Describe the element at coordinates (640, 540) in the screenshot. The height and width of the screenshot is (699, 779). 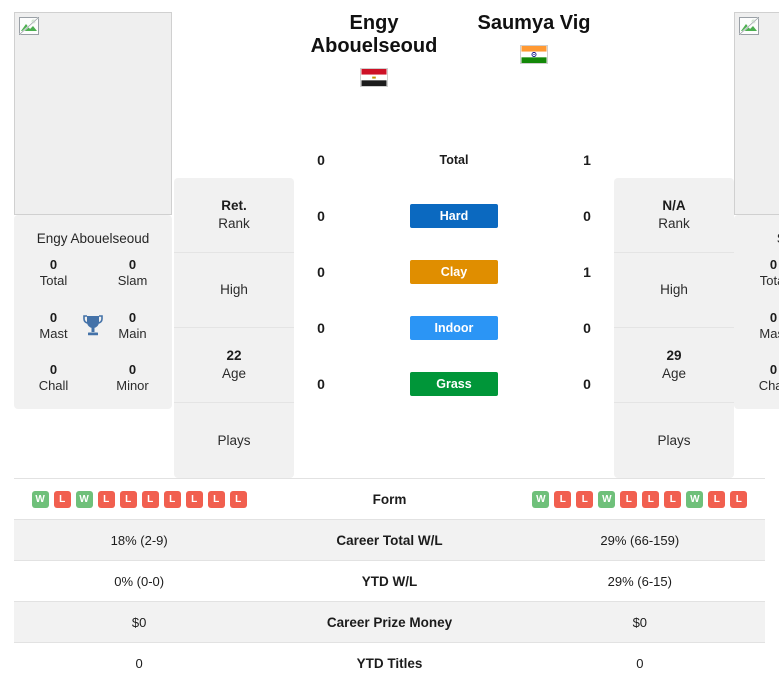
I see `right-career-wl: 29% (66-159)` at that location.